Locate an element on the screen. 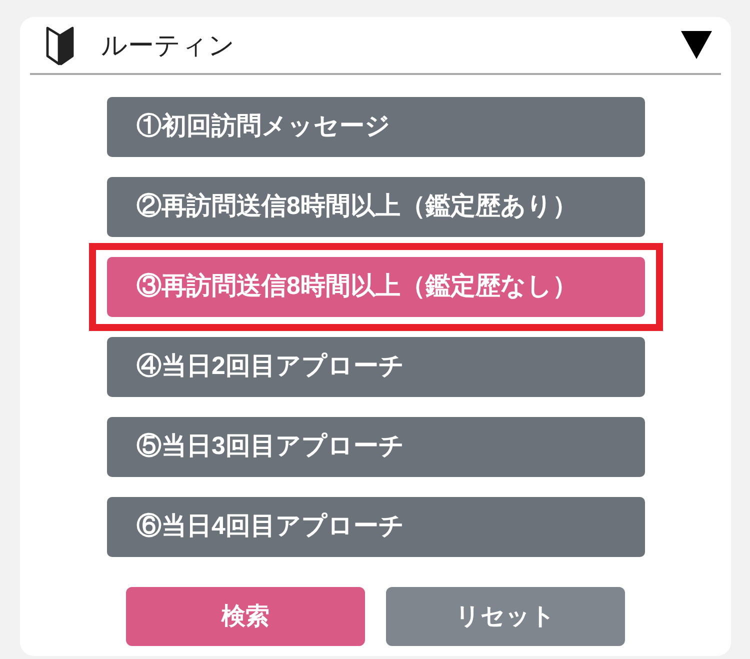  routine-button: ④当日2回目アプローチ is located at coordinates (375, 367).